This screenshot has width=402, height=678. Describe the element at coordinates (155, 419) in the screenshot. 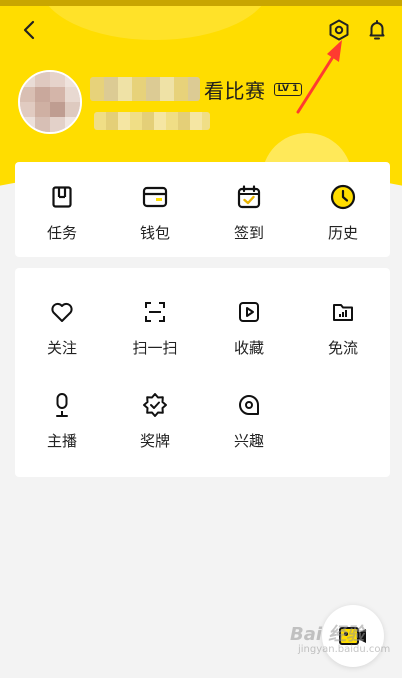

I see `tool-medal: 奖牌` at that location.